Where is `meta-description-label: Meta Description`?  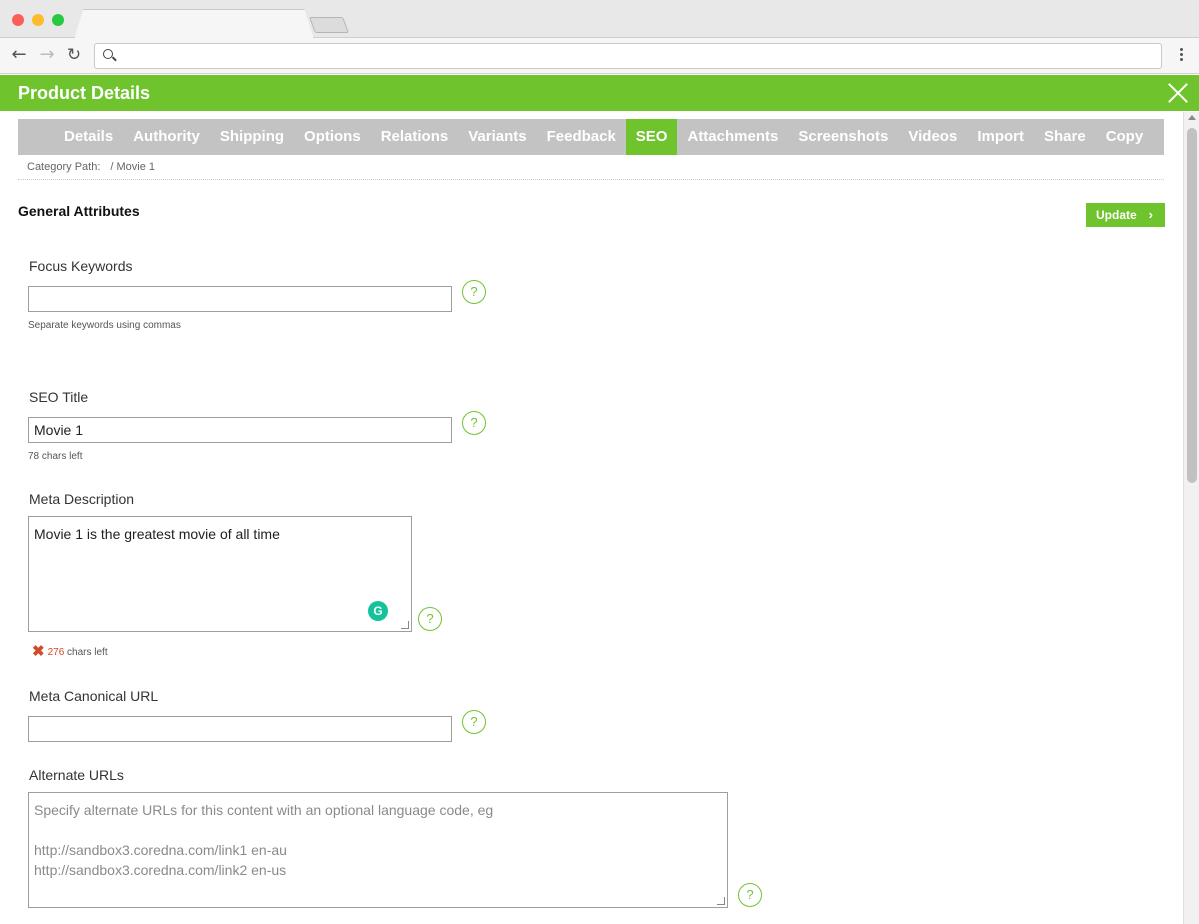 meta-description-label: Meta Description is located at coordinates (82, 499).